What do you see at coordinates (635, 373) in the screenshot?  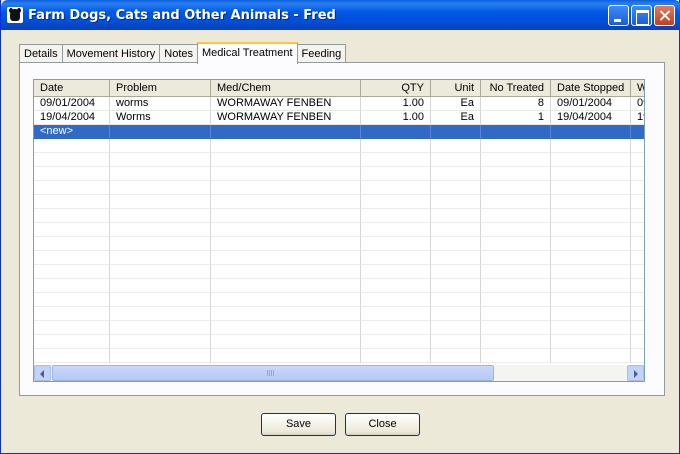 I see `scroll-right-icon` at bounding box center [635, 373].